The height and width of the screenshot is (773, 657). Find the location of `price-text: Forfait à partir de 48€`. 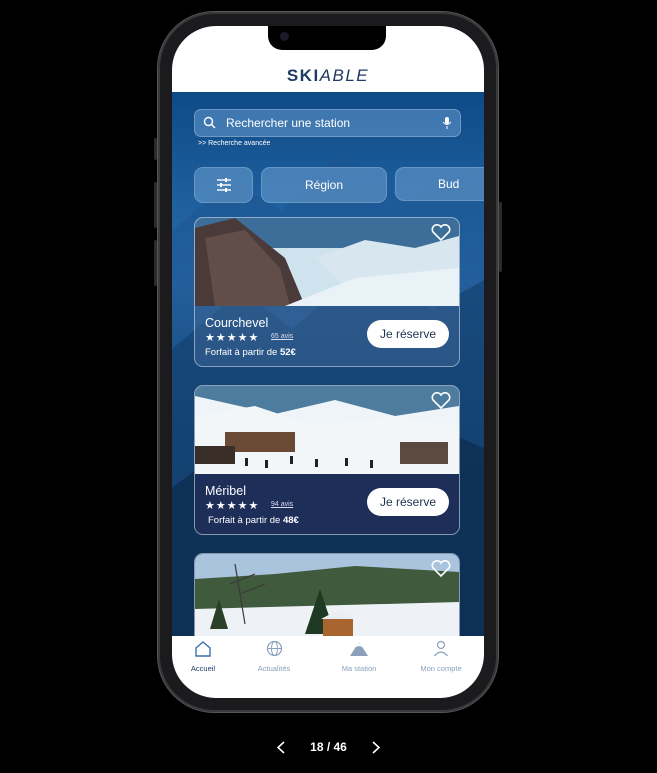

price-text: Forfait à partir de 48€ is located at coordinates (253, 520).